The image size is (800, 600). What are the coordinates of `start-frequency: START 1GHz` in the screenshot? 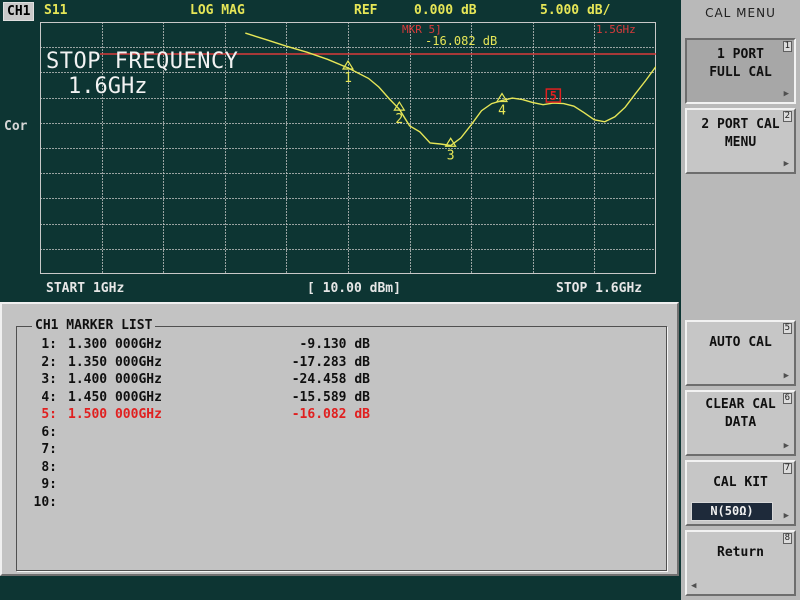 It's located at (85, 288).